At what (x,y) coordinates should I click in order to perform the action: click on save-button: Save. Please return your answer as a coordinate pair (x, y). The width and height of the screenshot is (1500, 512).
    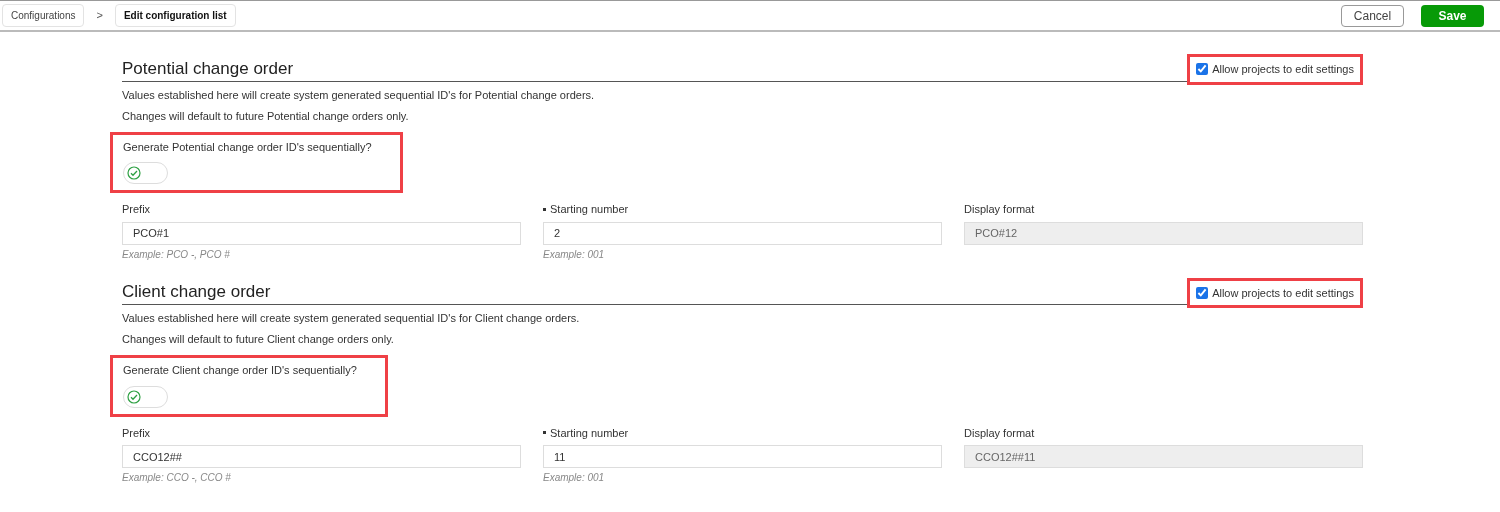
    Looking at the image, I should click on (1452, 15).